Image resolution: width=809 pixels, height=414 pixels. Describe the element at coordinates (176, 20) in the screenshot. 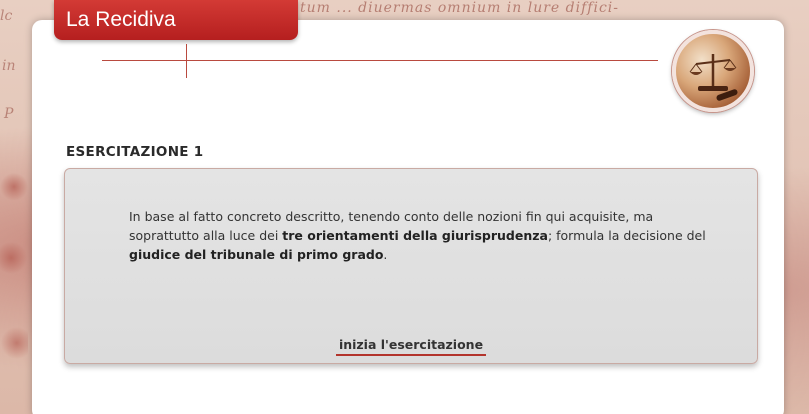

I see `page-title: La Recidiva` at that location.